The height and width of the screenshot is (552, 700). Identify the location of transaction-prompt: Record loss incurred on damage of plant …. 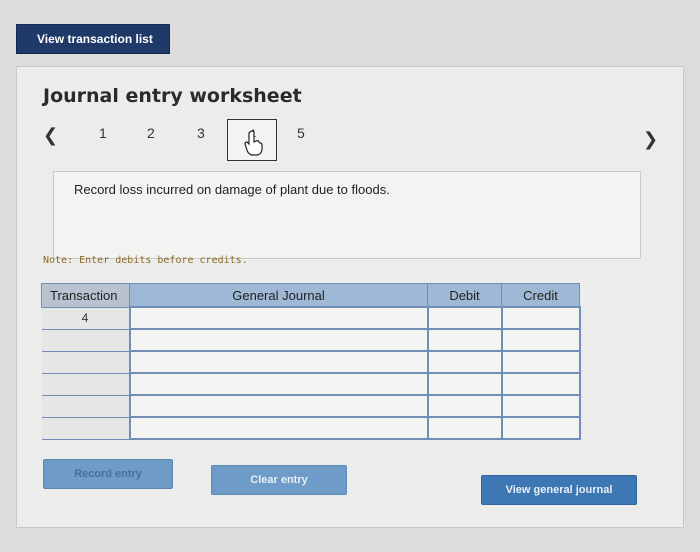
(232, 189).